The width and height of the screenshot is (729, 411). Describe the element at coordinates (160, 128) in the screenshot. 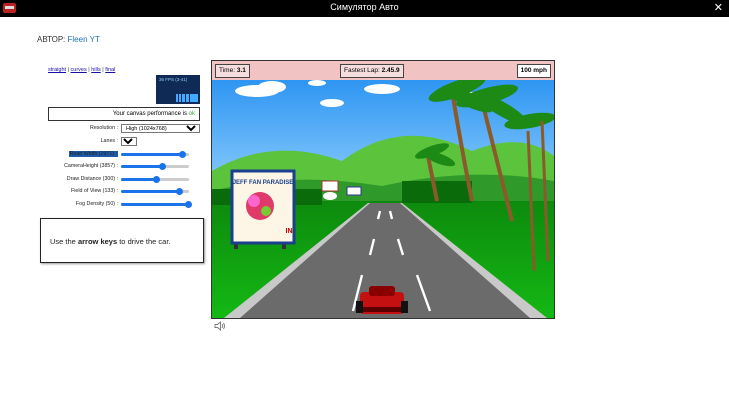

I see `resolution-select: High (1024x768)` at that location.